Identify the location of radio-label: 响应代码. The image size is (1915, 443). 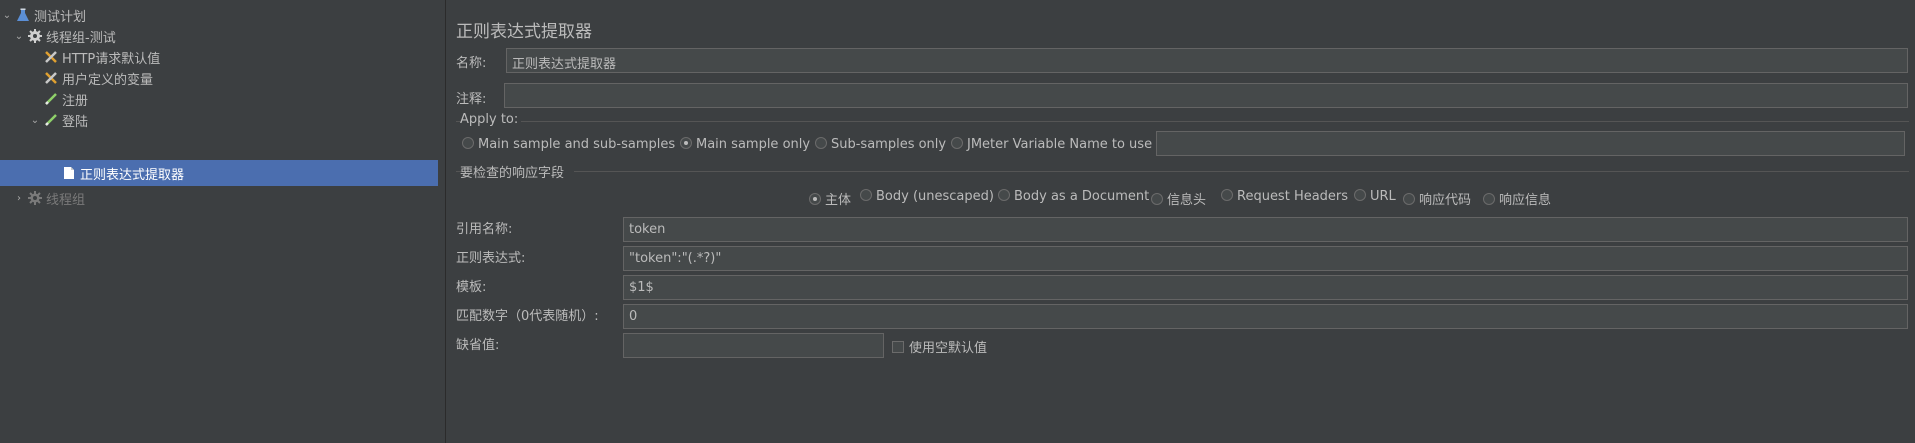
(1445, 200).